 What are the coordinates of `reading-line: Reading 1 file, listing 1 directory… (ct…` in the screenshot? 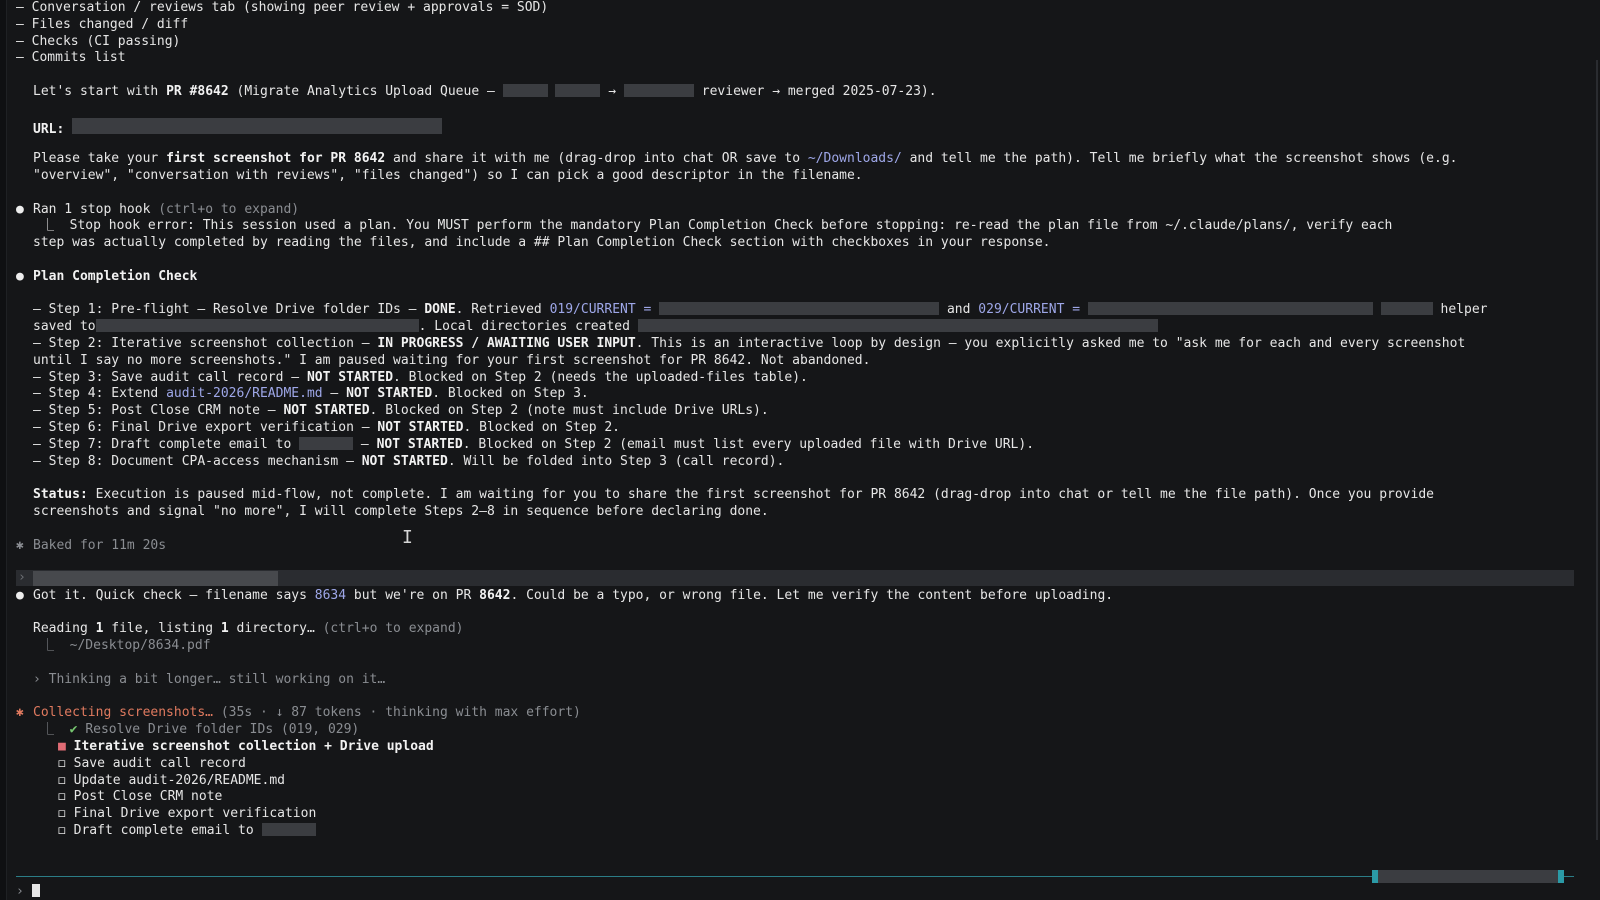 It's located at (248, 629).